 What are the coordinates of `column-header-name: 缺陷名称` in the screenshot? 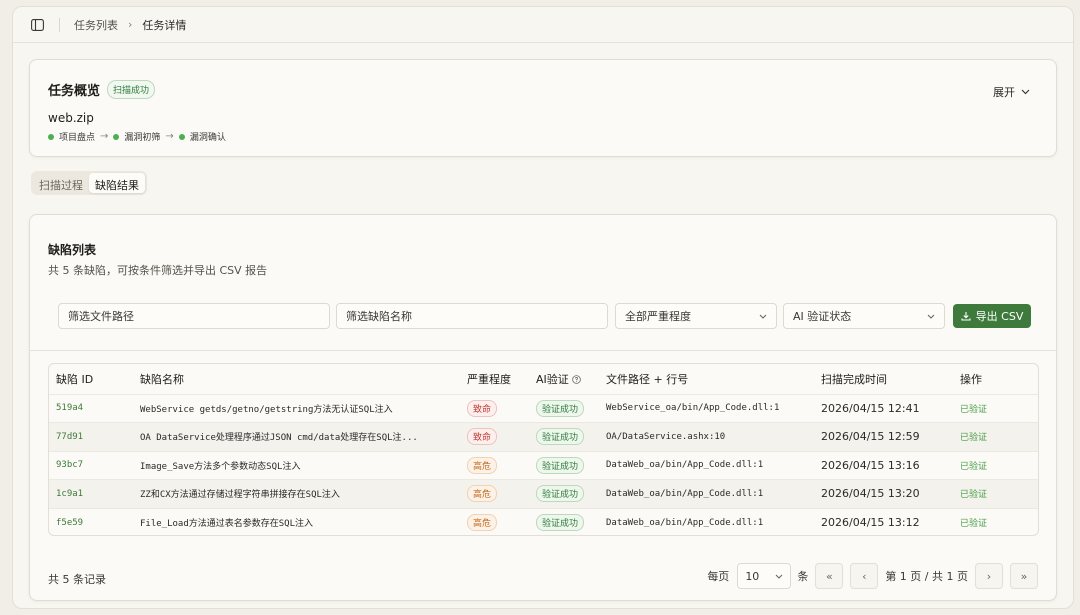 It's located at (296, 379).